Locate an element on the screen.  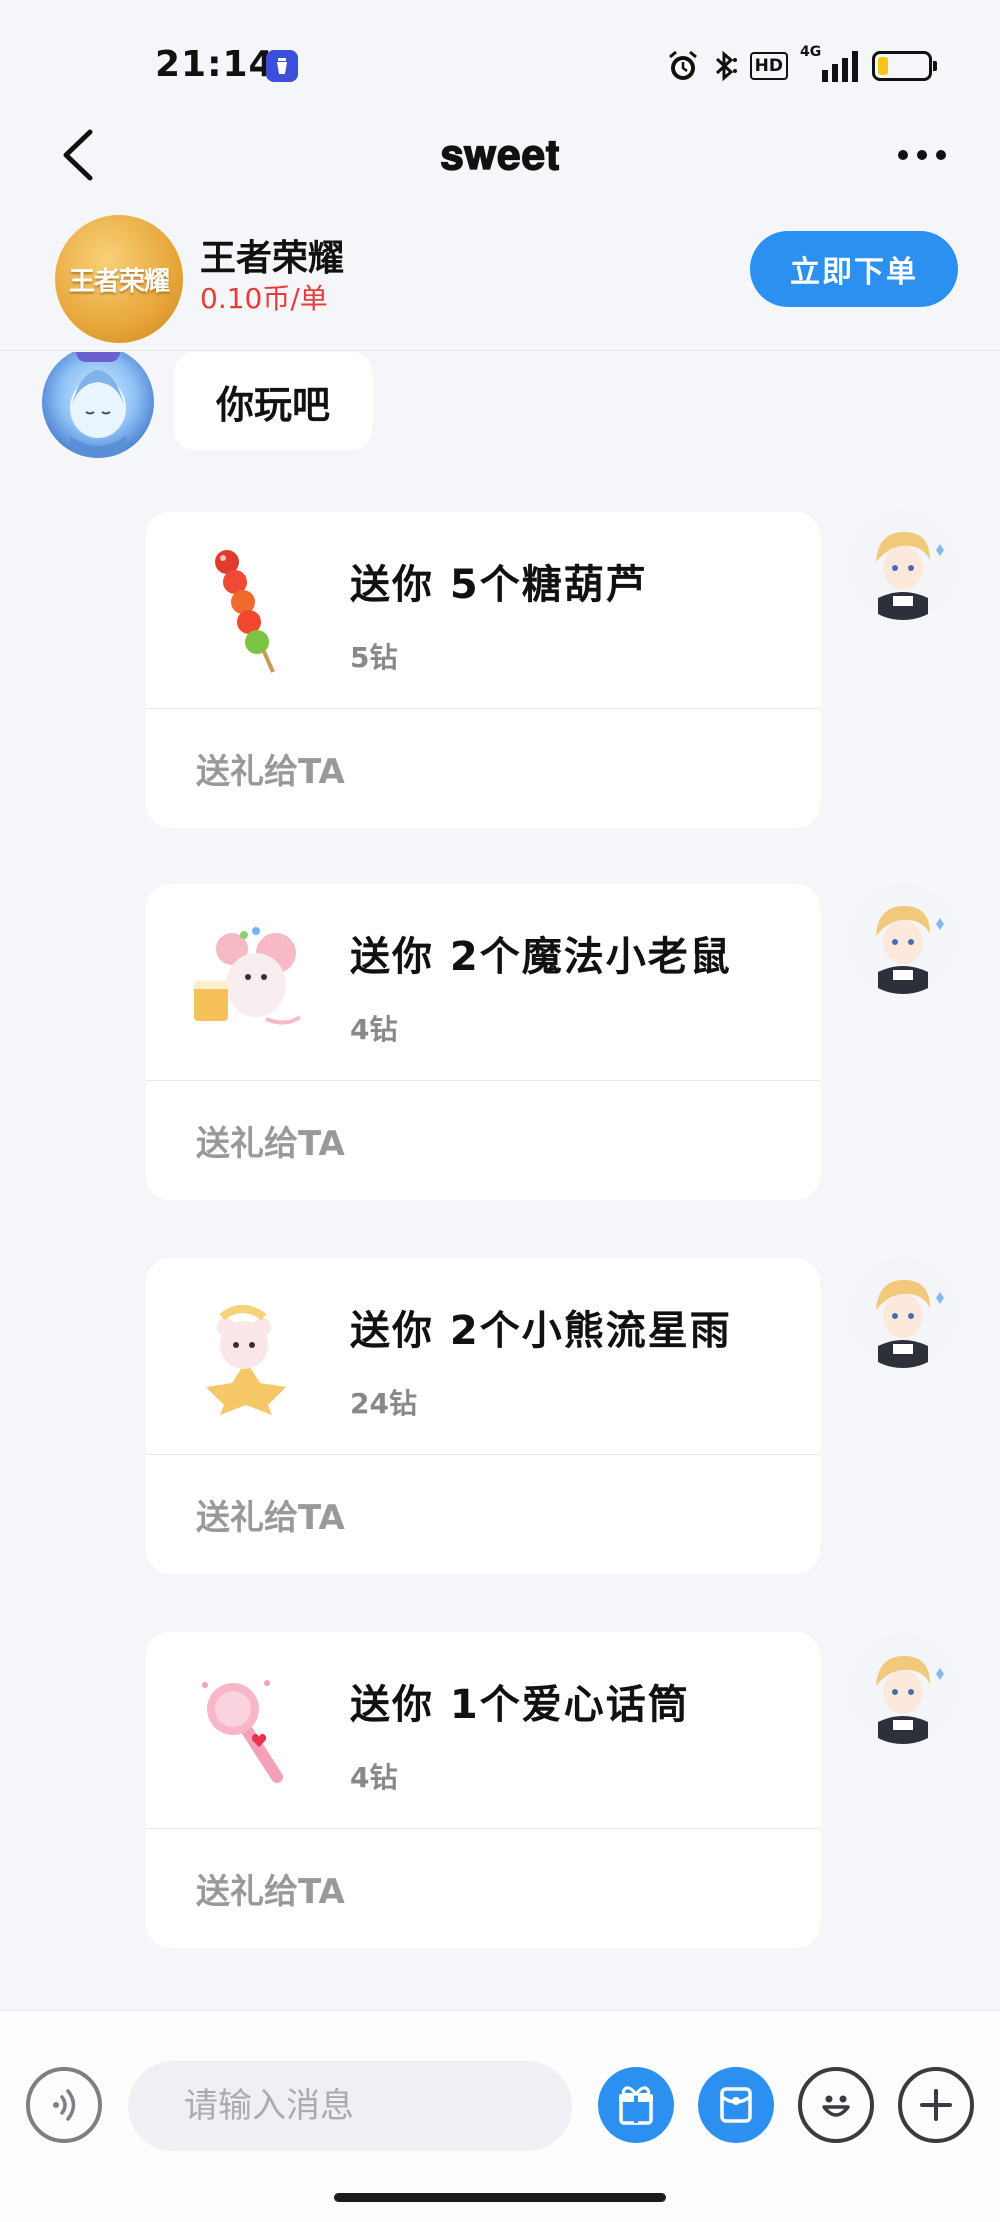
input-bar is located at coordinates (500, 2116).